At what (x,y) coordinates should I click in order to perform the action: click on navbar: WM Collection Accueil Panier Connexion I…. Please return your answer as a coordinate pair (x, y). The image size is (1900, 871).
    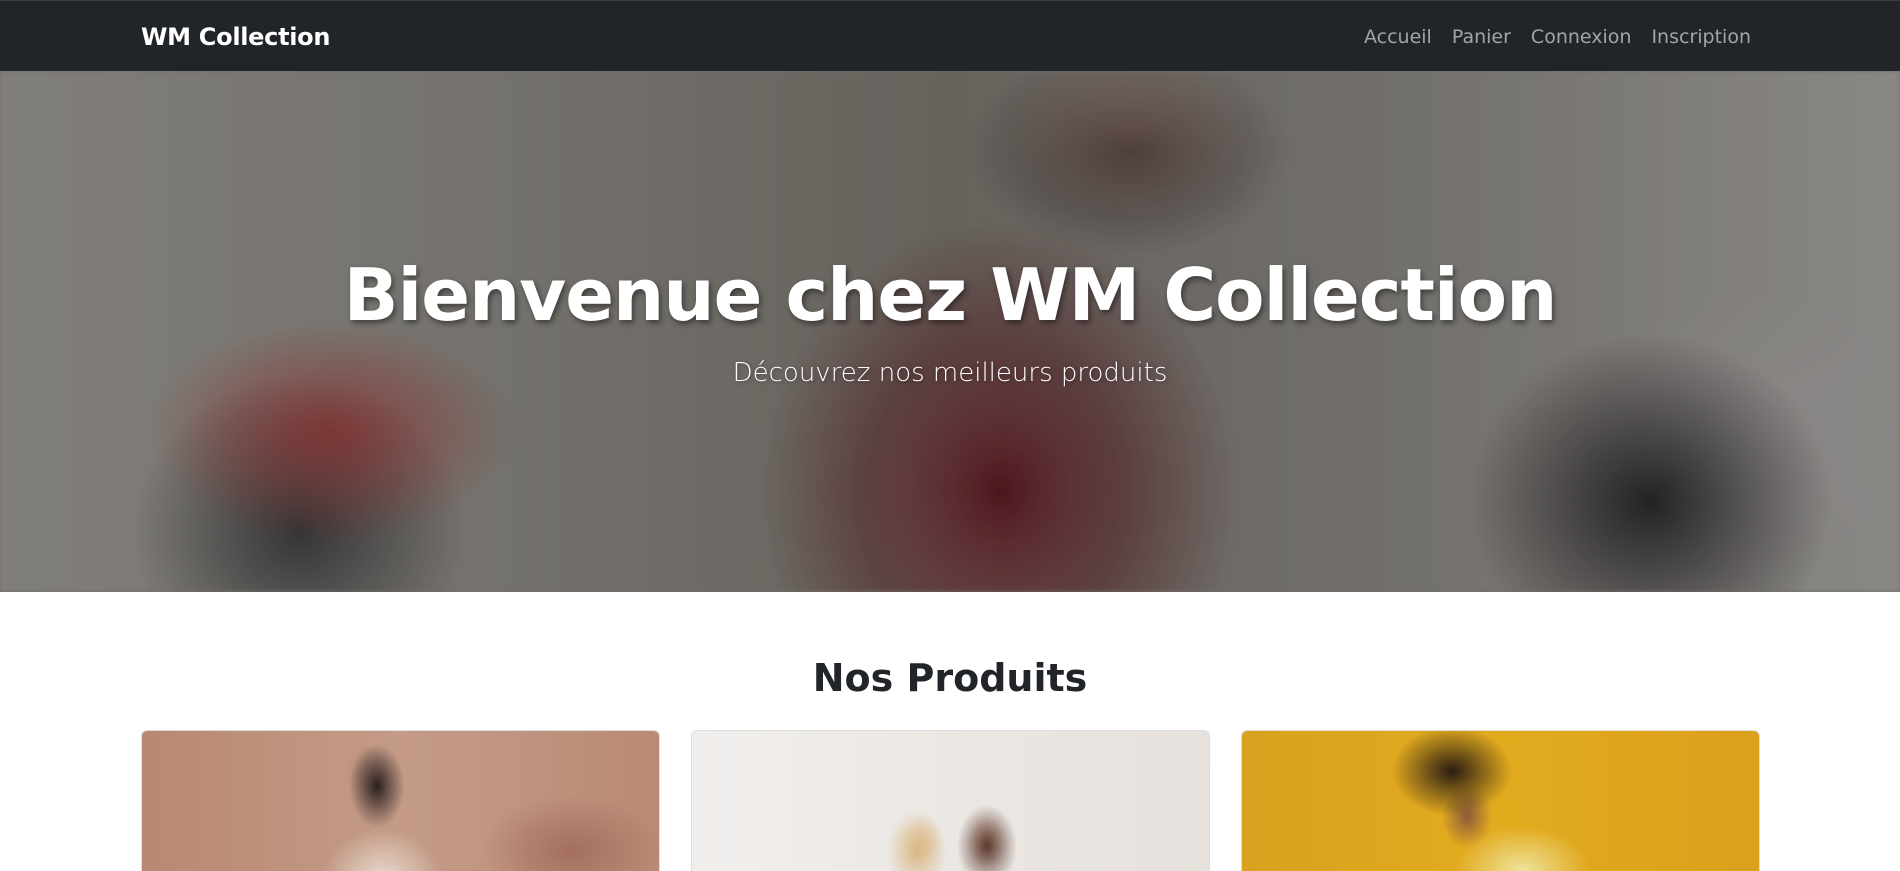
    Looking at the image, I should click on (950, 35).